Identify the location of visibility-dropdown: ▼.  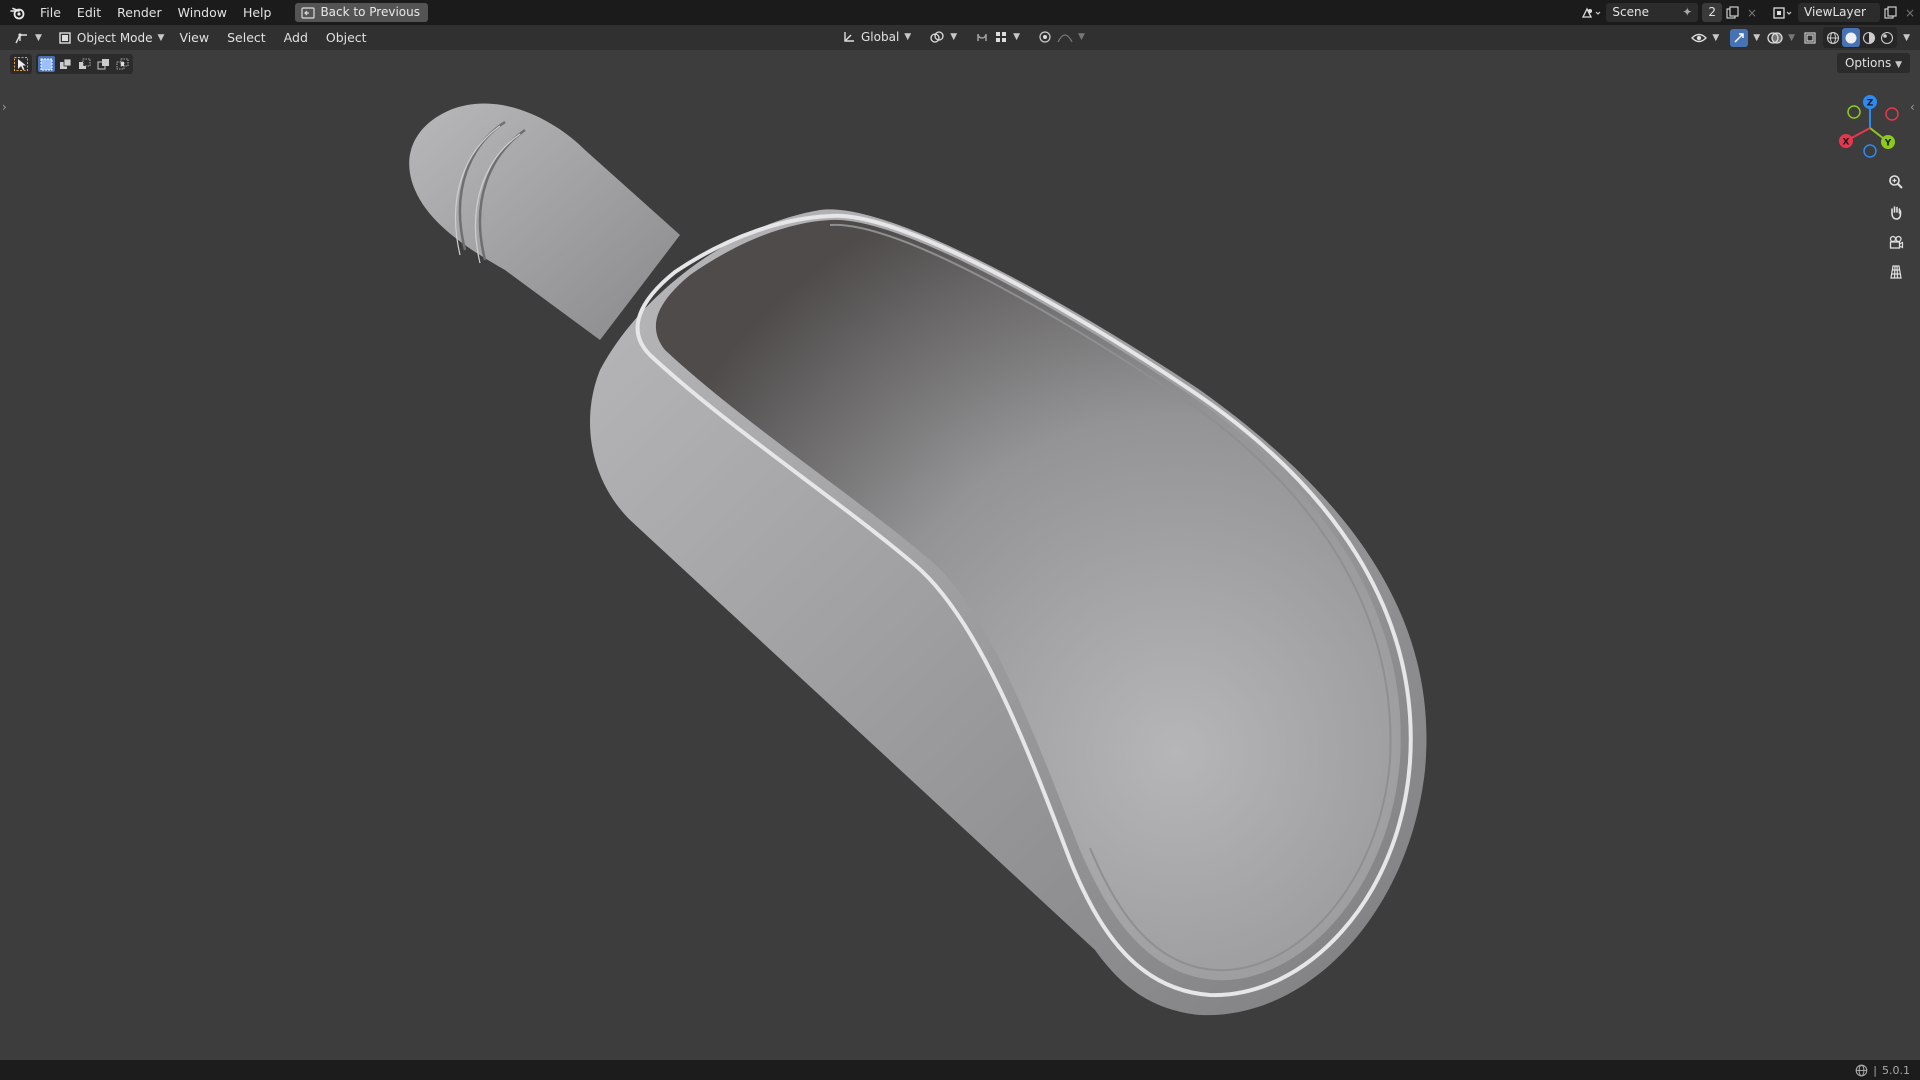
(1705, 38).